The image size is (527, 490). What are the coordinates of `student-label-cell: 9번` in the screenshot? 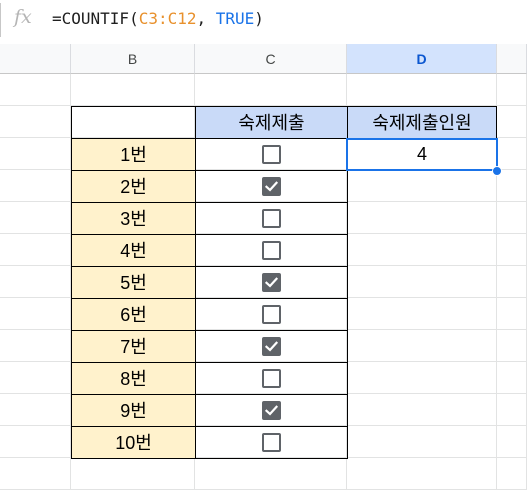 It's located at (133, 410).